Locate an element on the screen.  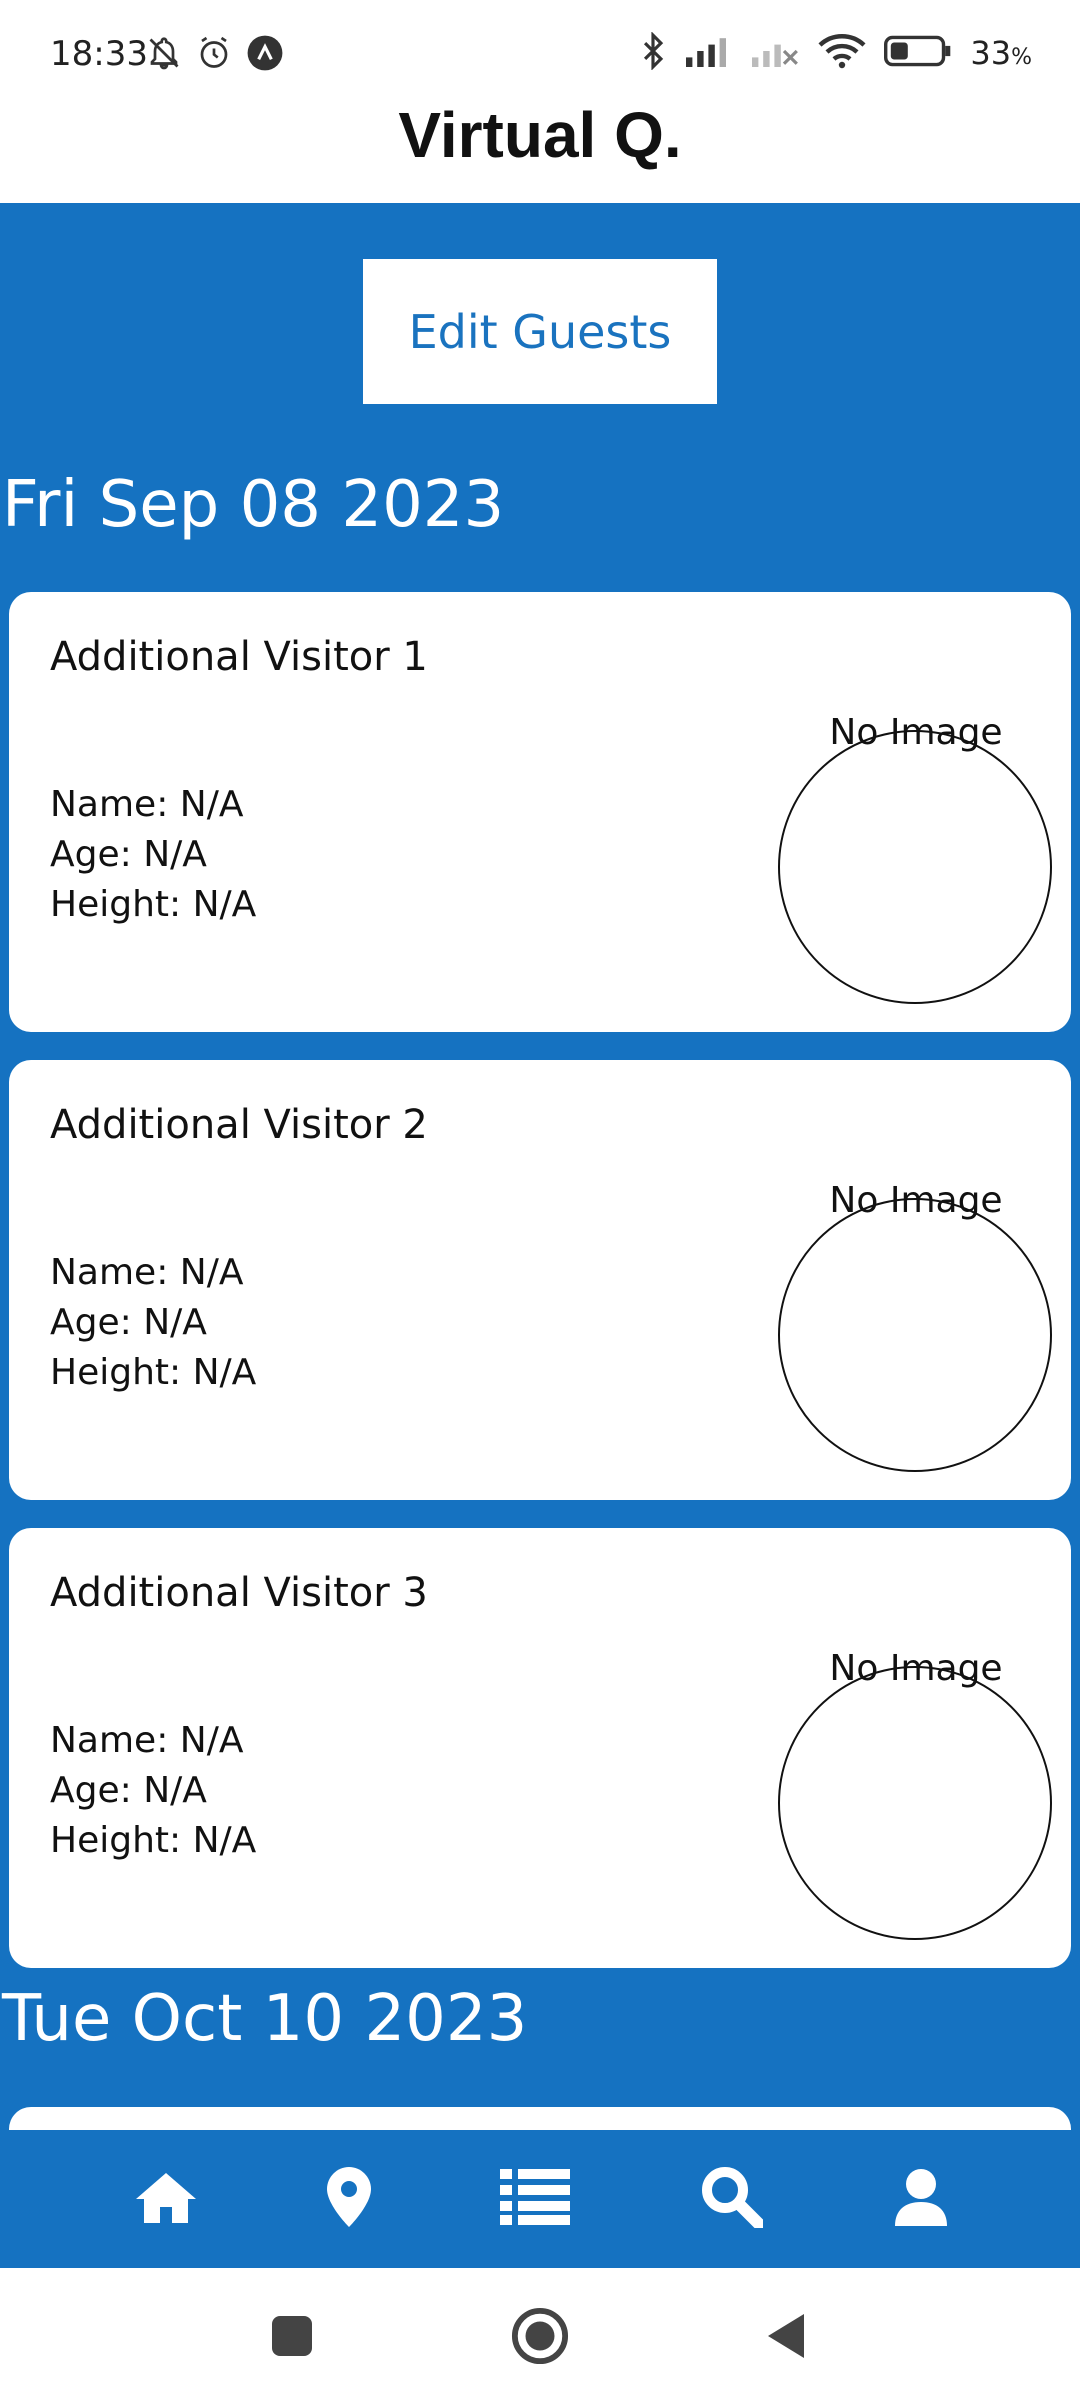
signal-icon is located at coordinates (710, 53).